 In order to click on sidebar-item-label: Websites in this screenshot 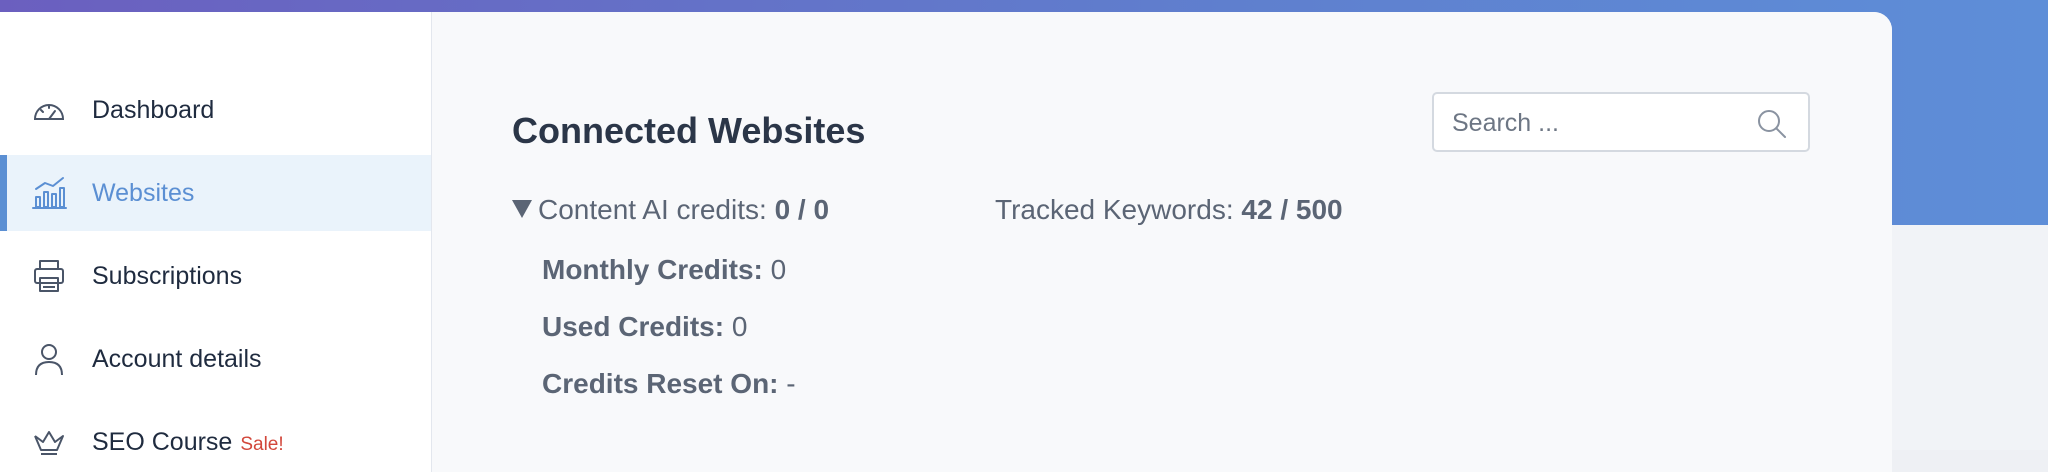, I will do `click(143, 192)`.